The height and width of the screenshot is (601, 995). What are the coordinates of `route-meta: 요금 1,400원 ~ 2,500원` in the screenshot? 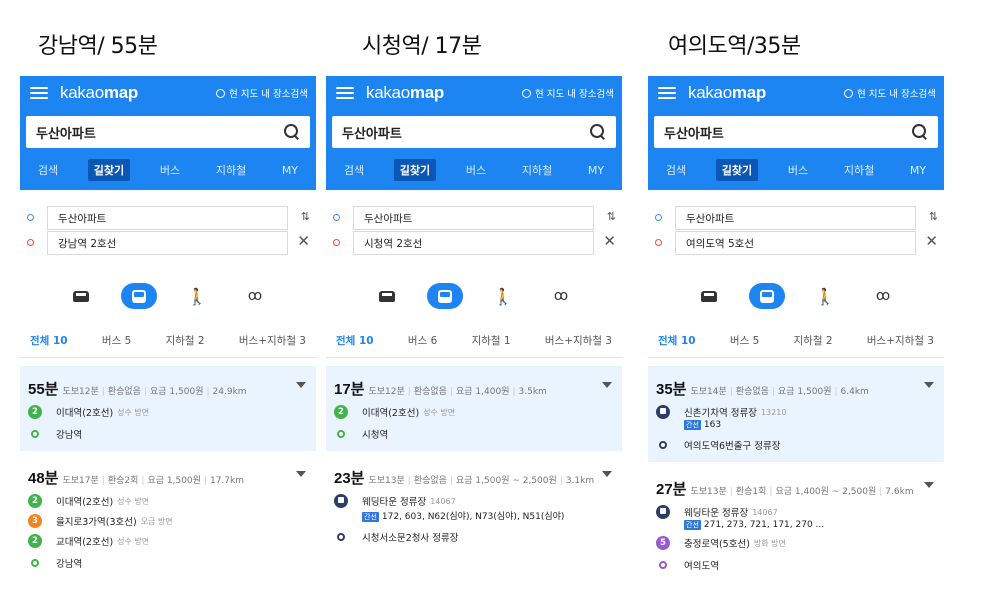 It's located at (826, 492).